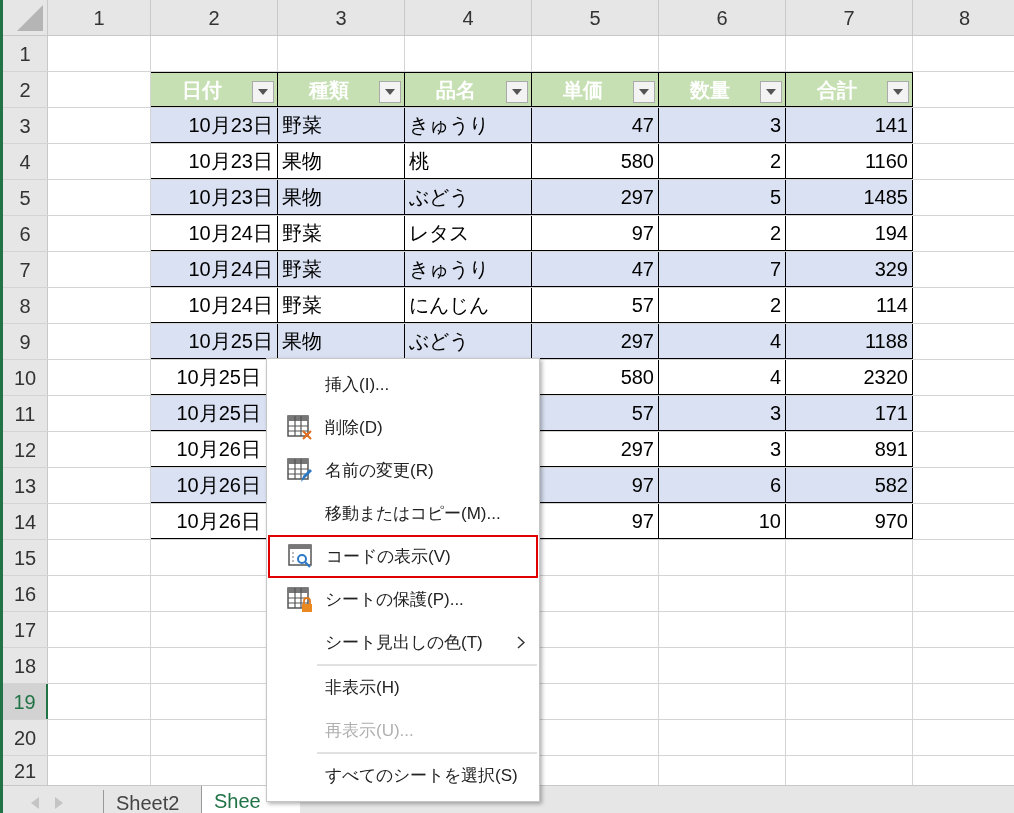  What do you see at coordinates (468, 125) in the screenshot?
I see `table-cell: きゅうり` at bounding box center [468, 125].